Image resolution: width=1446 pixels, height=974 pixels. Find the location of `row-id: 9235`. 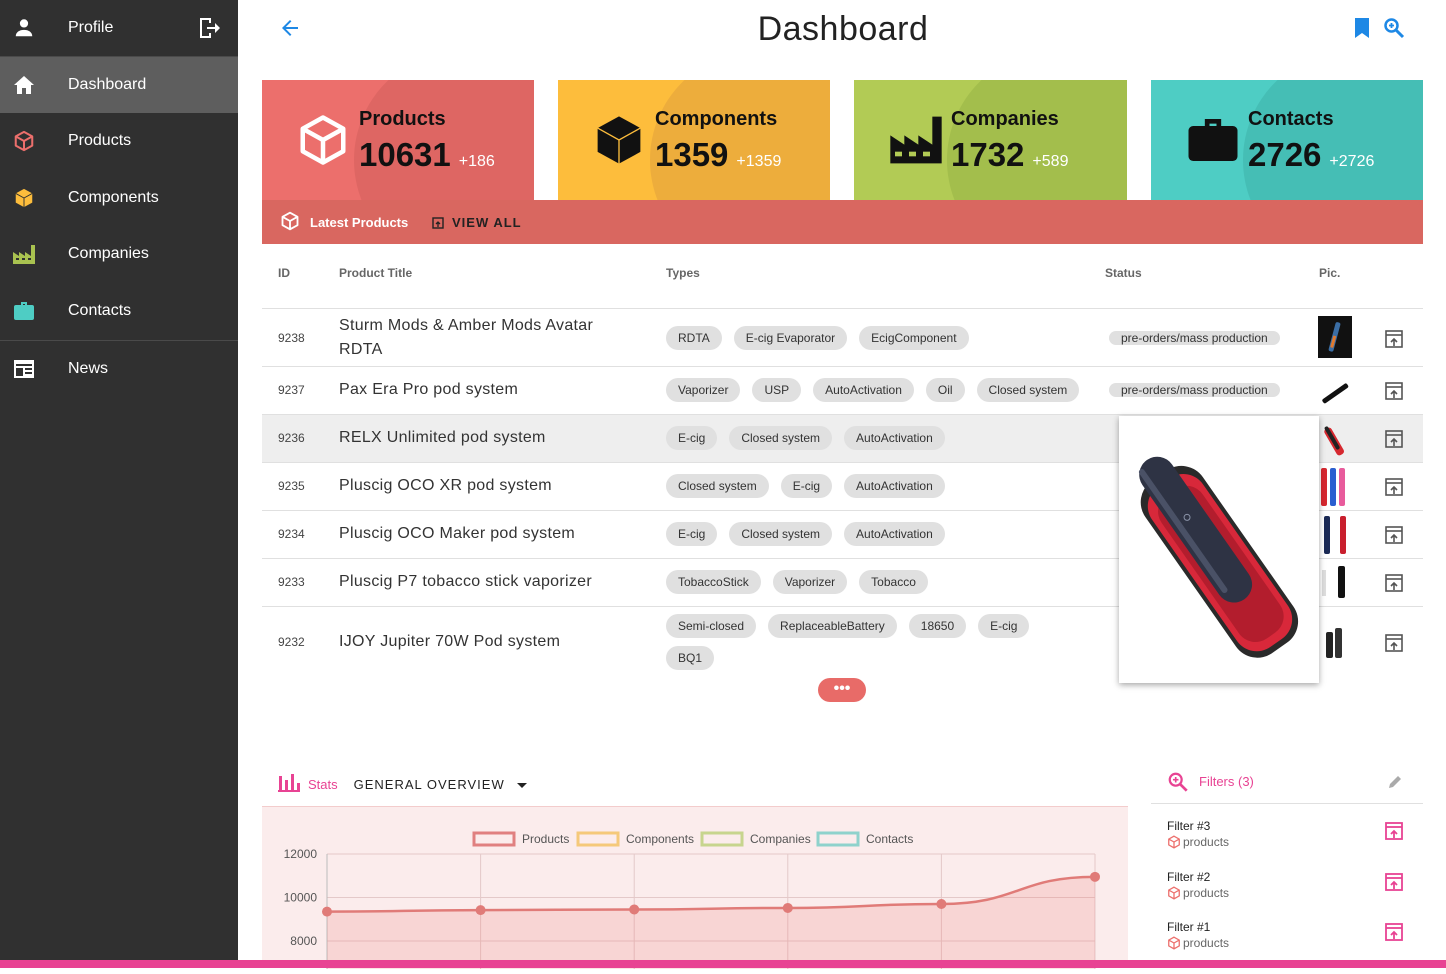

row-id: 9235 is located at coordinates (291, 486).